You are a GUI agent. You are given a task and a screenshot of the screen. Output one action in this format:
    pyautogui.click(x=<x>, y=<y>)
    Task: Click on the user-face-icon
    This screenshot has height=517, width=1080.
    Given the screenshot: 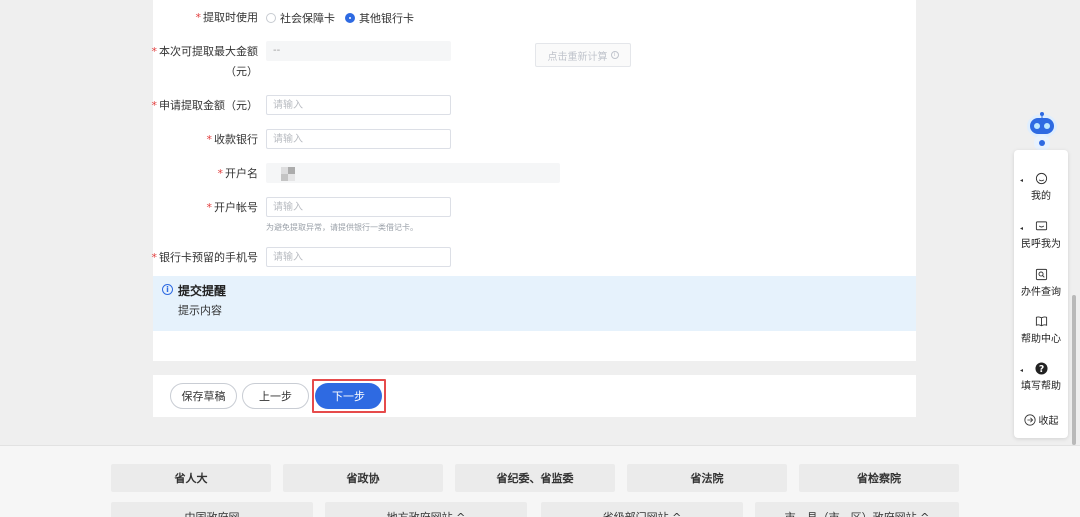 What is the action you would take?
    pyautogui.click(x=1041, y=178)
    